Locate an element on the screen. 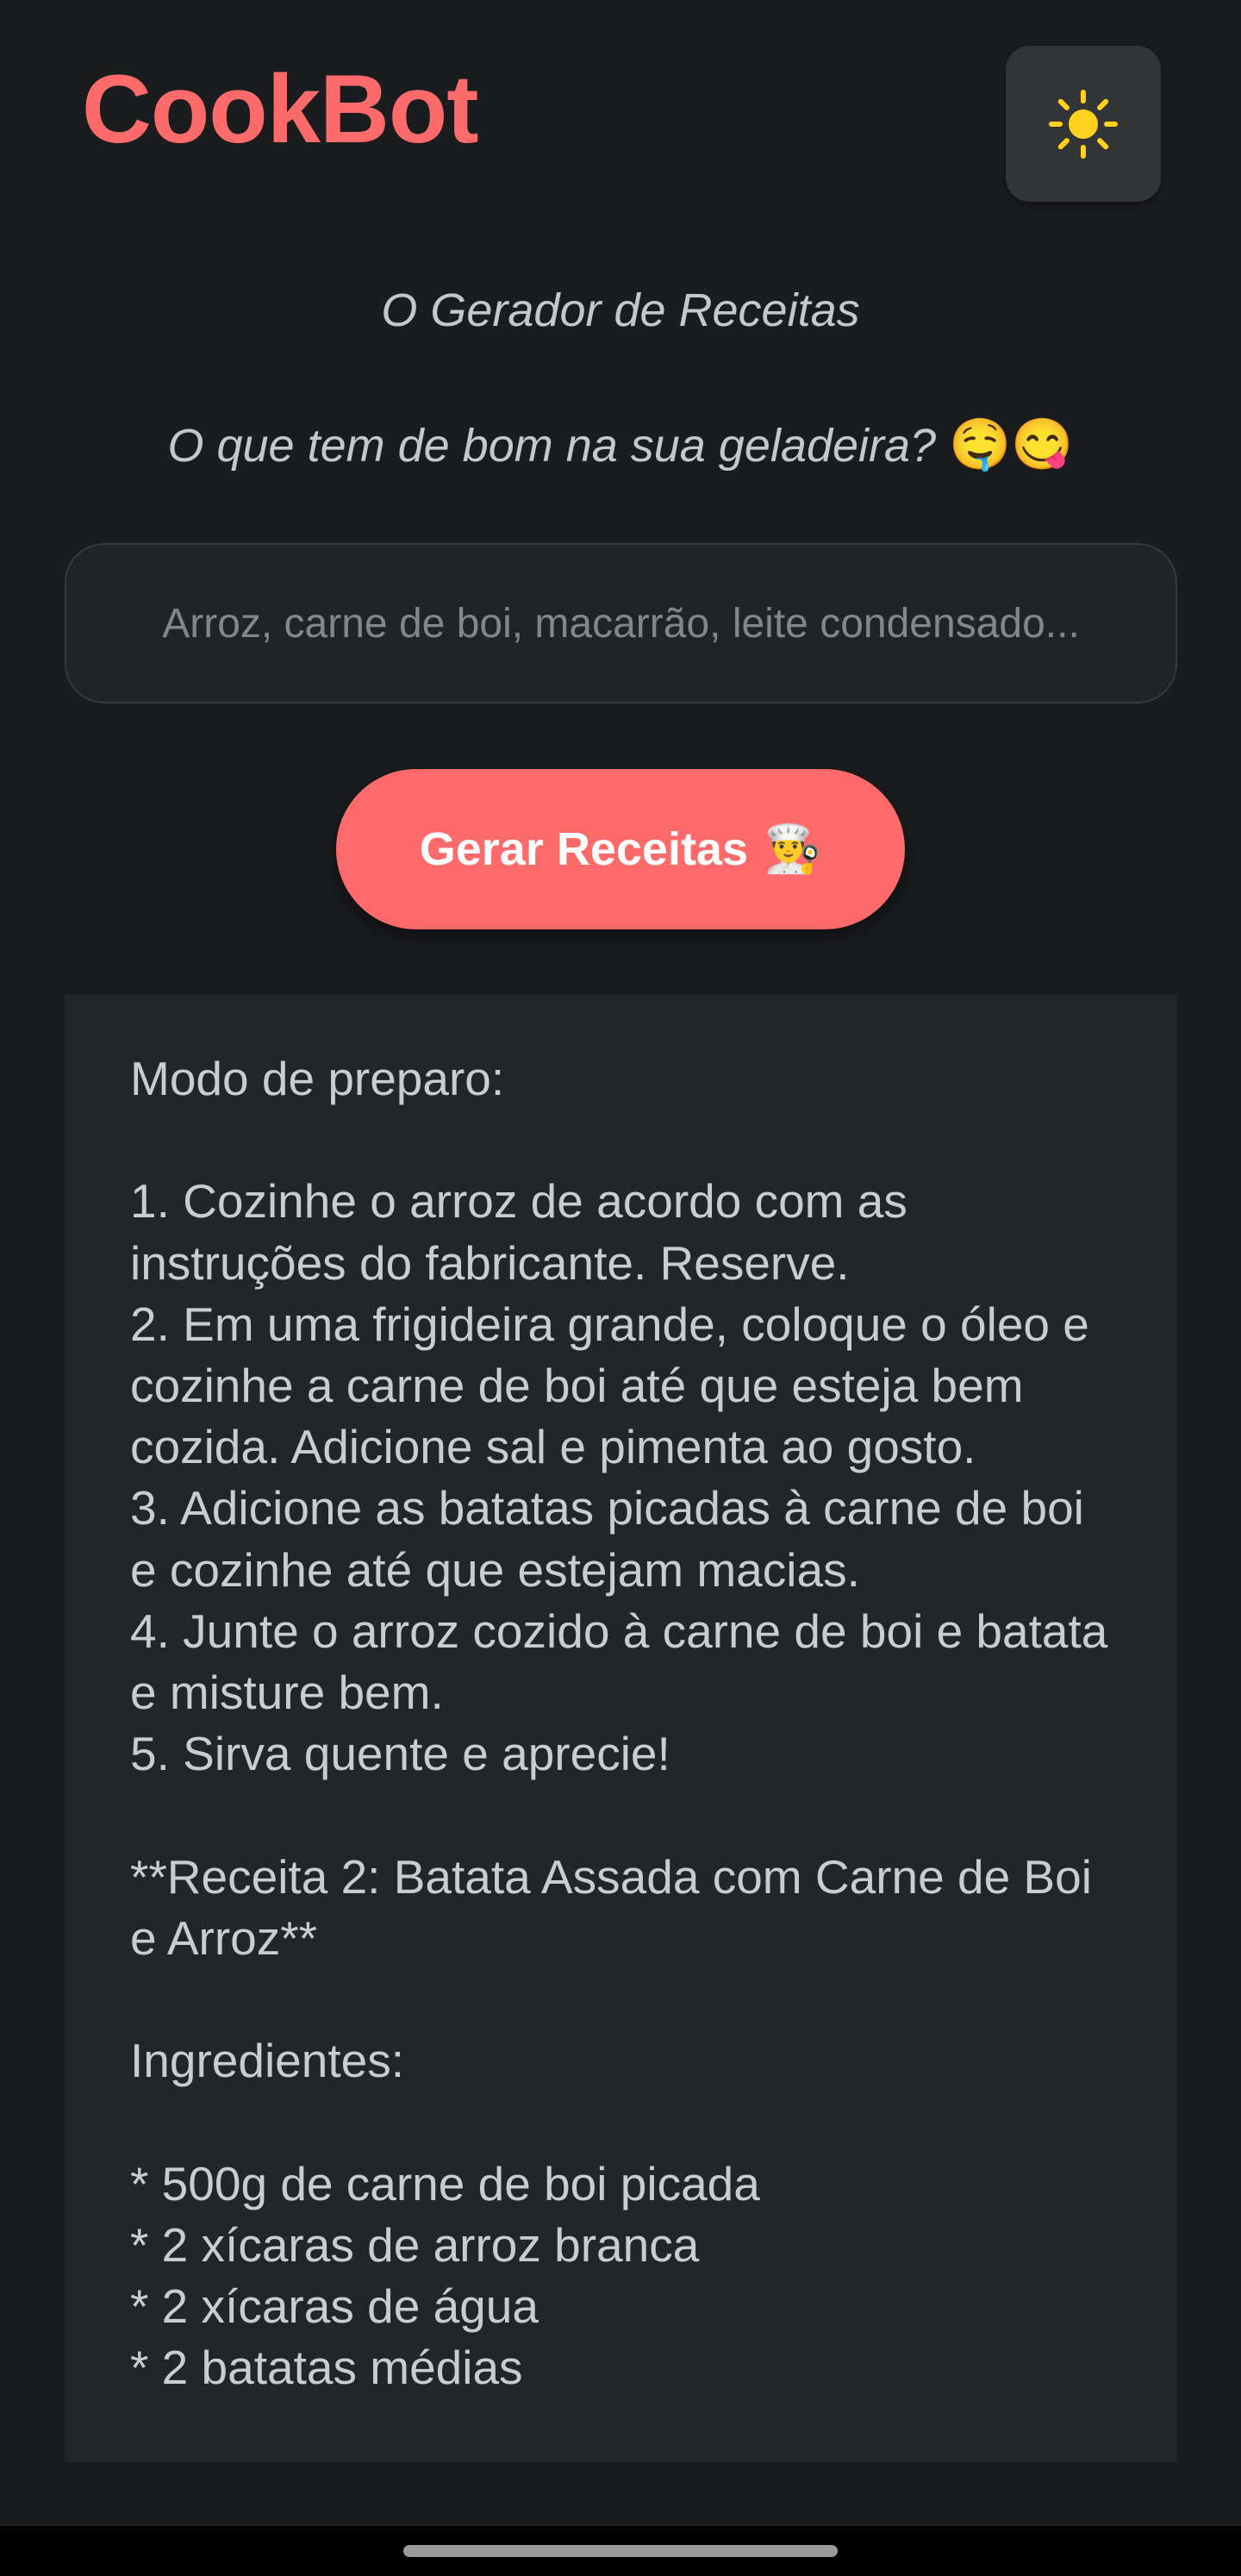 This screenshot has width=1241, height=2576. fridge-question: O que tem de bom na sua geladeira? 🤤😋 is located at coordinates (620, 445).